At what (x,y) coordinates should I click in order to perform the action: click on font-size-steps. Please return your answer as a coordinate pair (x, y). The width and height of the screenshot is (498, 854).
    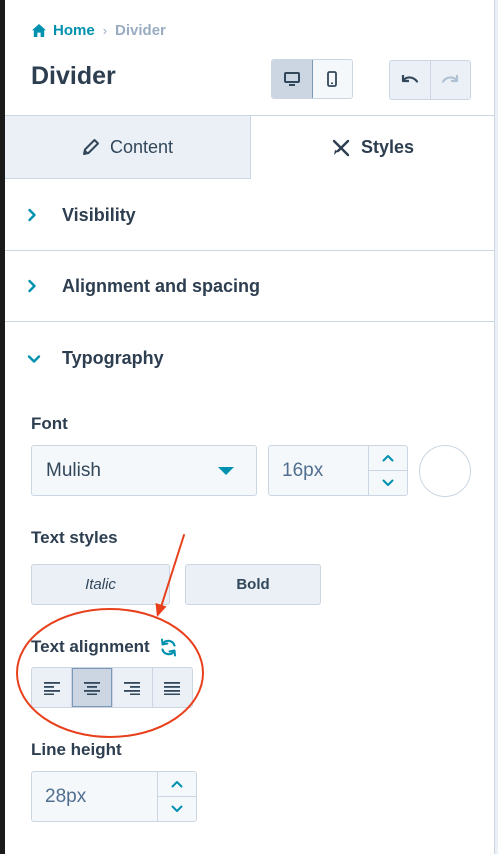
    Looking at the image, I should click on (387, 470).